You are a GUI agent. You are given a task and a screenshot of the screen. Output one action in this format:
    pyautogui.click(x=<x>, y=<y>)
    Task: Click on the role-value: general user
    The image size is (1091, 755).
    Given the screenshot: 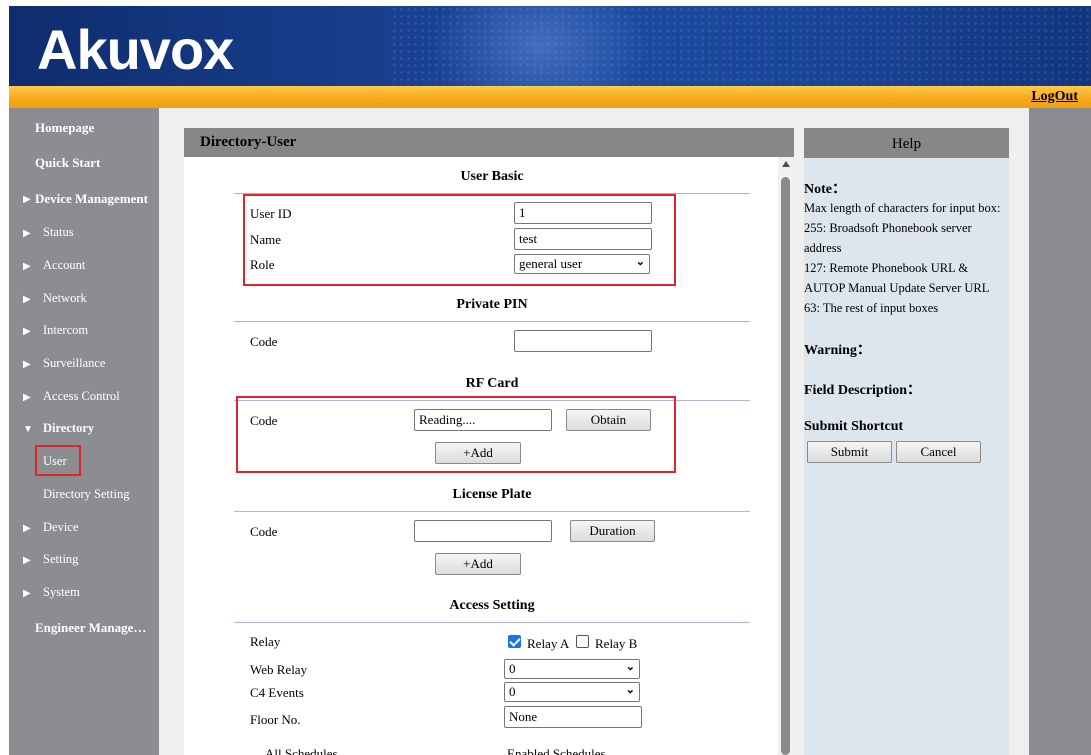 What is the action you would take?
    pyautogui.click(x=551, y=263)
    